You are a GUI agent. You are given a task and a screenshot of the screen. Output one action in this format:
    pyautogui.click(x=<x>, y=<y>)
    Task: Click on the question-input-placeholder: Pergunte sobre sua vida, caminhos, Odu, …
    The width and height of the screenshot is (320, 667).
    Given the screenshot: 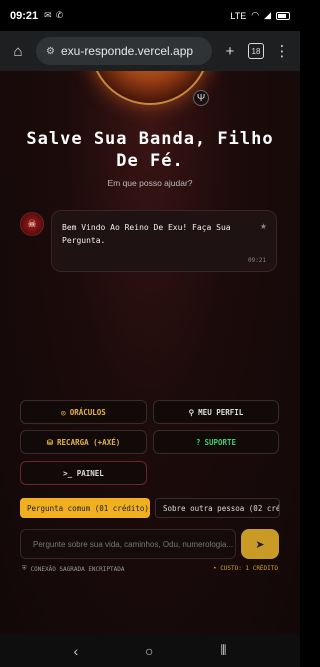 What is the action you would take?
    pyautogui.click(x=133, y=544)
    